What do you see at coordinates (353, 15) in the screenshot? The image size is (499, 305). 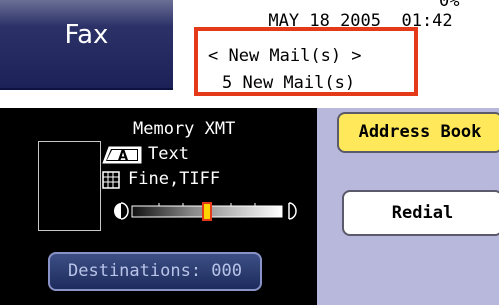 I see `status-line: MAY 18 2005 01:42 0%` at bounding box center [353, 15].